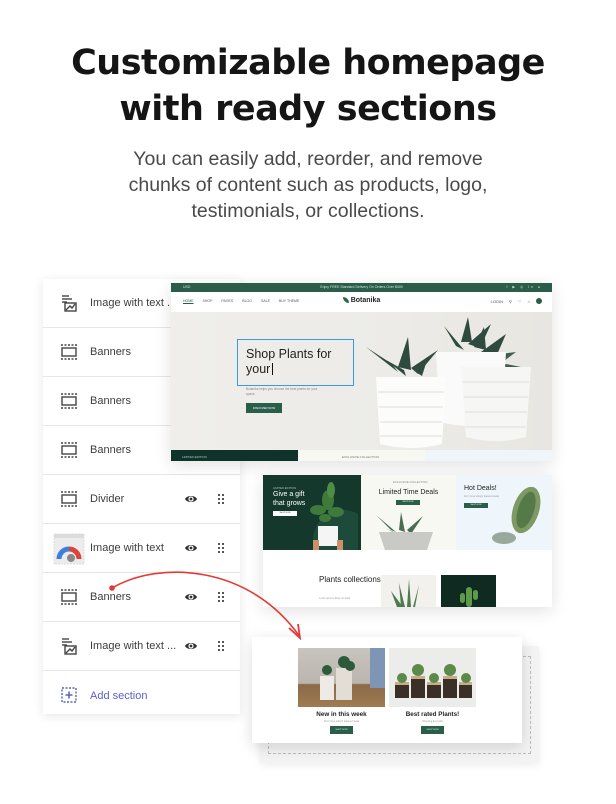  Describe the element at coordinates (341, 677) in the screenshot. I see `new-in-week-image` at that location.